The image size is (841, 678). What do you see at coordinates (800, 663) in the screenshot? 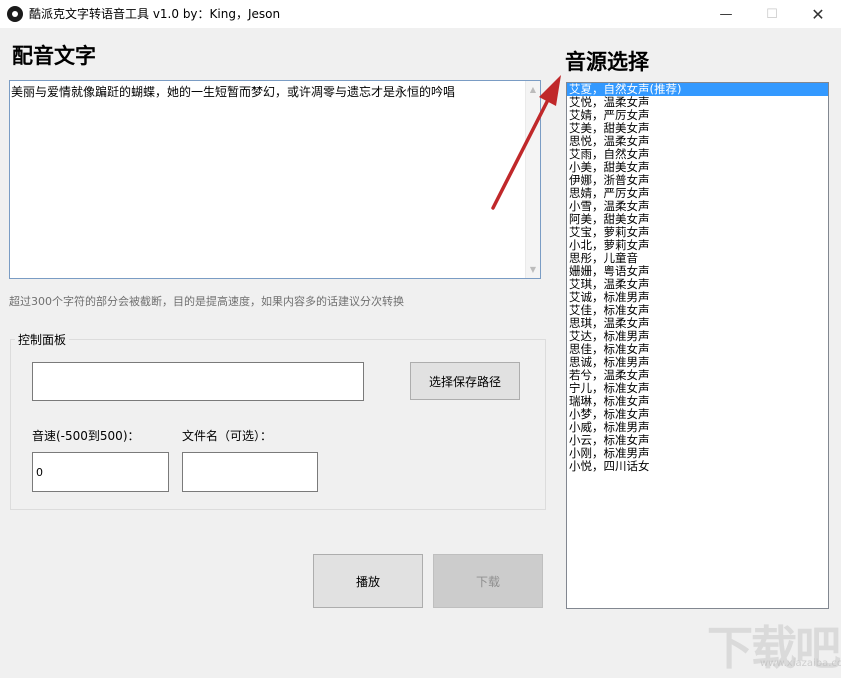
I see `watermark-url: www.xiazaiba.com` at bounding box center [800, 663].